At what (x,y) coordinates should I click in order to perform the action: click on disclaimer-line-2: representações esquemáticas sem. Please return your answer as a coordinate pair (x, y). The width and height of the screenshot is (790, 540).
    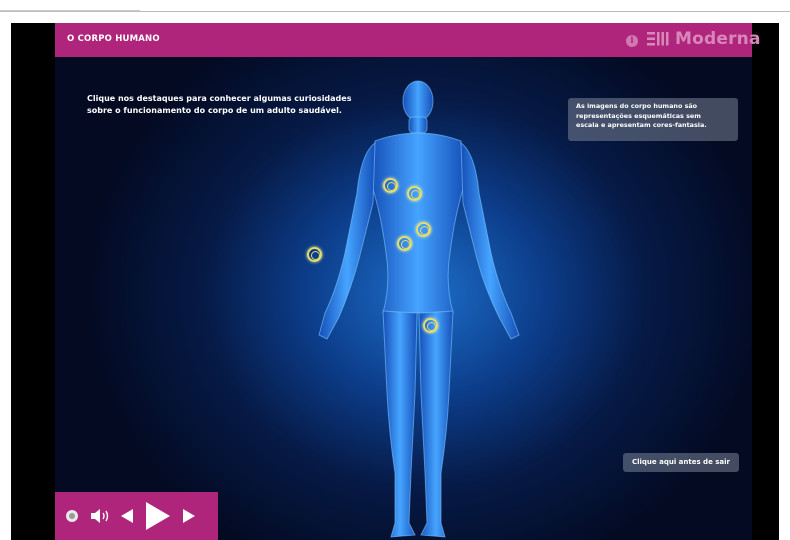
    Looking at the image, I should click on (638, 115).